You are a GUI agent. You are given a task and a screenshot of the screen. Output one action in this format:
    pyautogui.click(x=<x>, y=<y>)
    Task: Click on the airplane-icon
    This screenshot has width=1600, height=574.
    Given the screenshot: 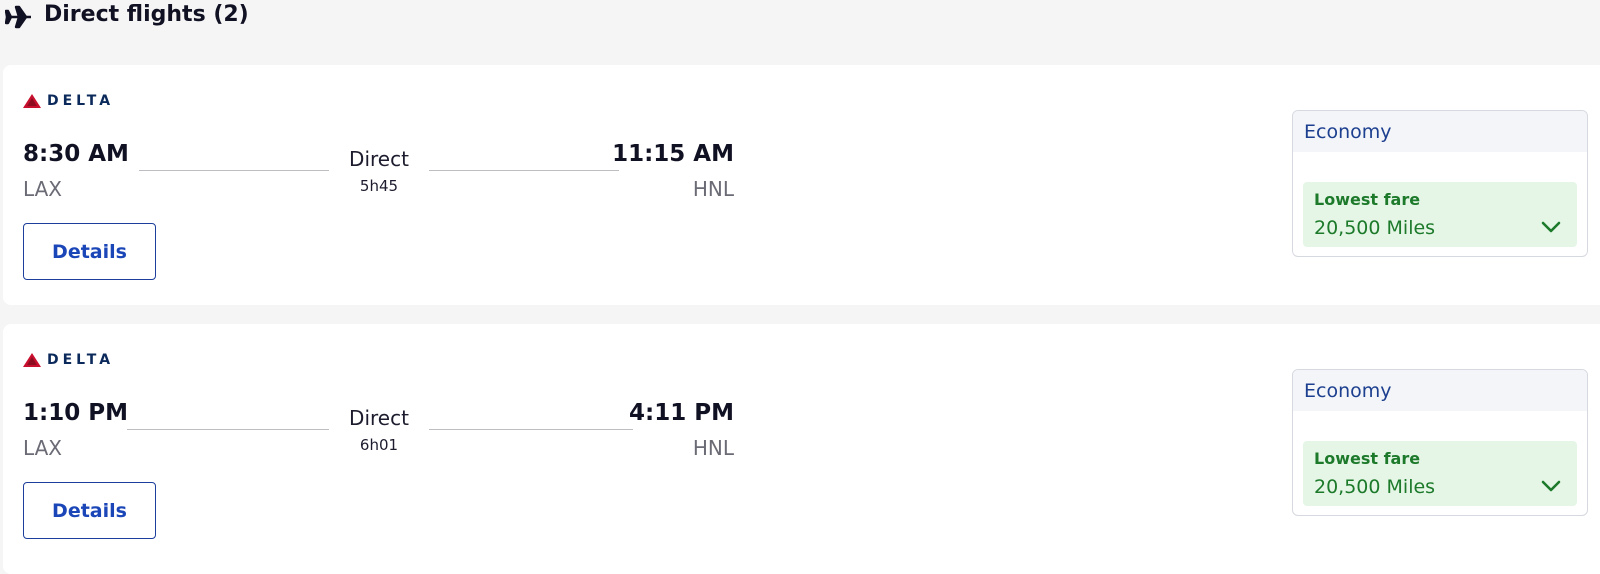 What is the action you would take?
    pyautogui.click(x=18, y=17)
    